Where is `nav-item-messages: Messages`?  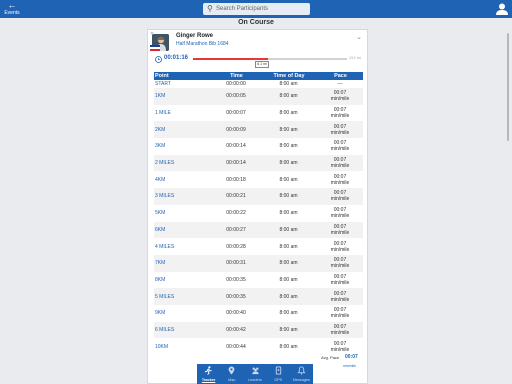
nav-item-messages: Messages is located at coordinates (301, 374).